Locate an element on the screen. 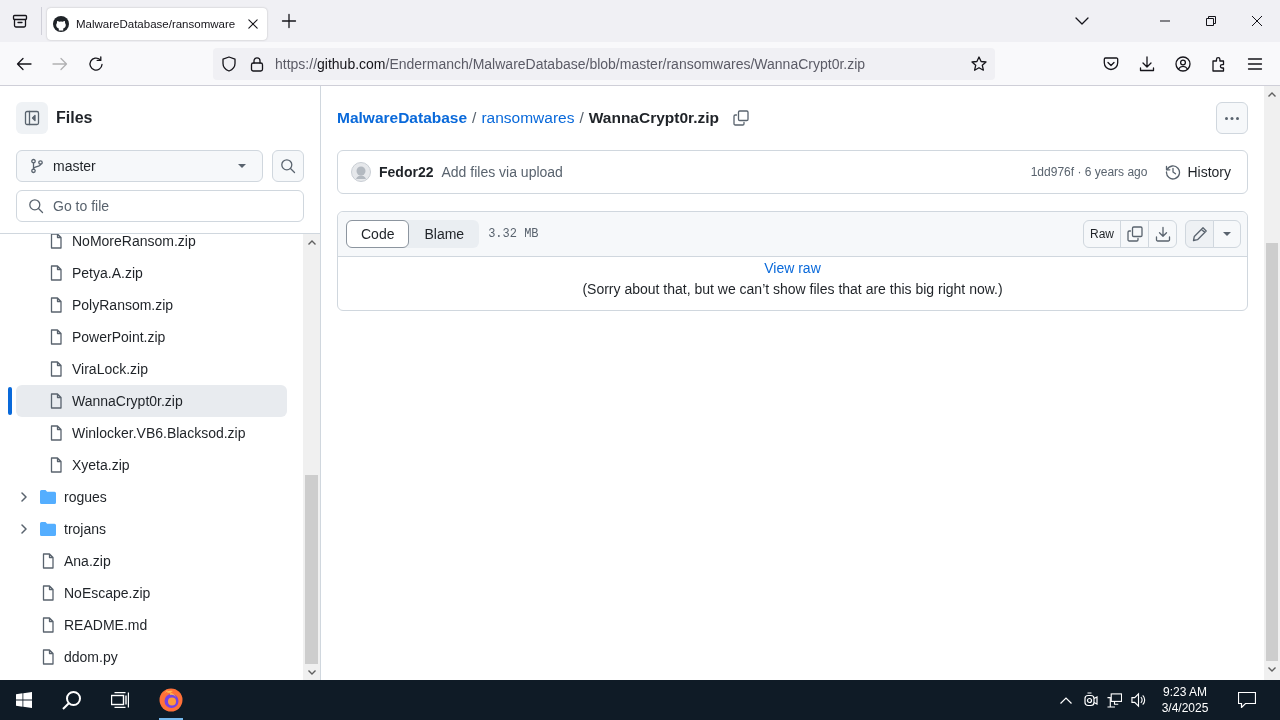 The height and width of the screenshot is (720, 1280). edit-button is located at coordinates (1199, 234).